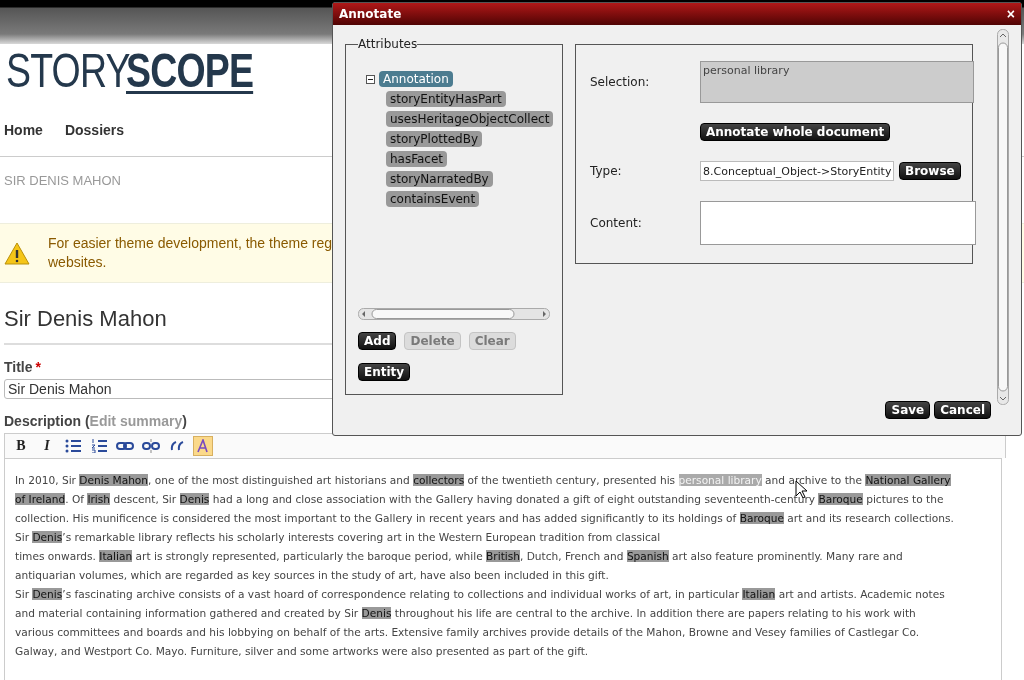 The height and width of the screenshot is (680, 1024). I want to click on description-paragraph: times onwards. Italian art is strongly represented, particularly the baroque period, while British, Dutch, French and Spanish art also feature prominently. Many rare and antiquarian volumes, which are regarded as key sources in the study of art, have also been included in this gift., so click(459, 566).